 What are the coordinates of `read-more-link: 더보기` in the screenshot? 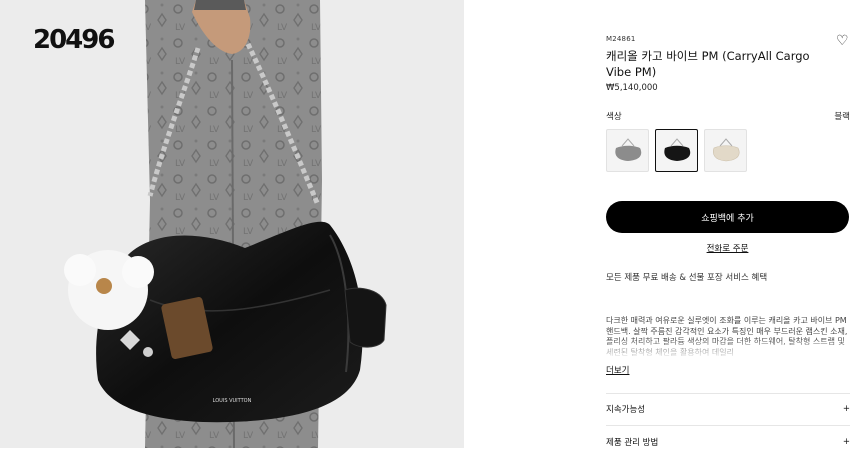 It's located at (617, 370).